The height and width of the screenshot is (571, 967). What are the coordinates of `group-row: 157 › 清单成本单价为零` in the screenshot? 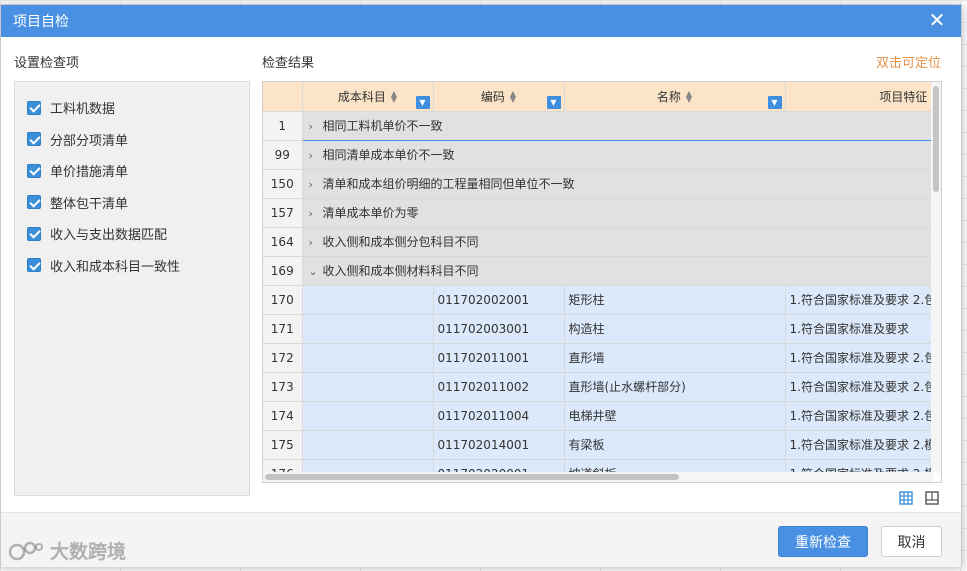 It's located at (598, 213).